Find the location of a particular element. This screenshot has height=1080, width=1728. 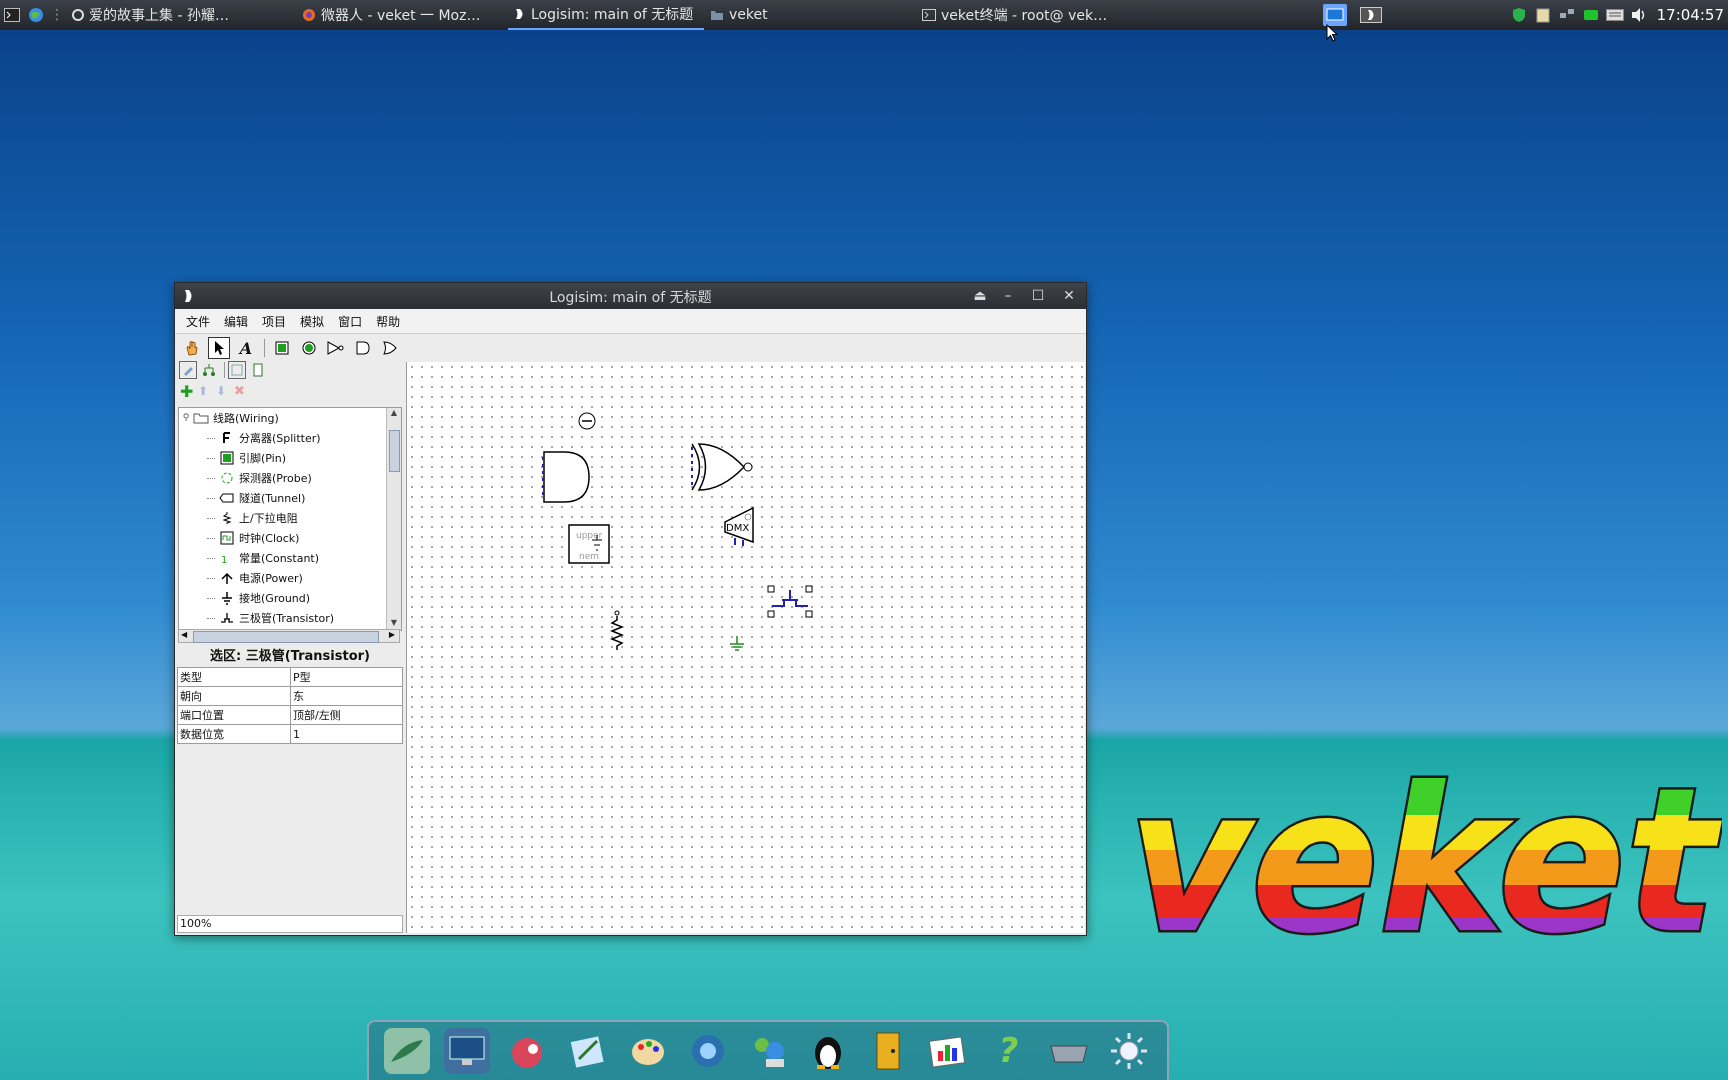

close-button: ✕ is located at coordinates (1069, 296).